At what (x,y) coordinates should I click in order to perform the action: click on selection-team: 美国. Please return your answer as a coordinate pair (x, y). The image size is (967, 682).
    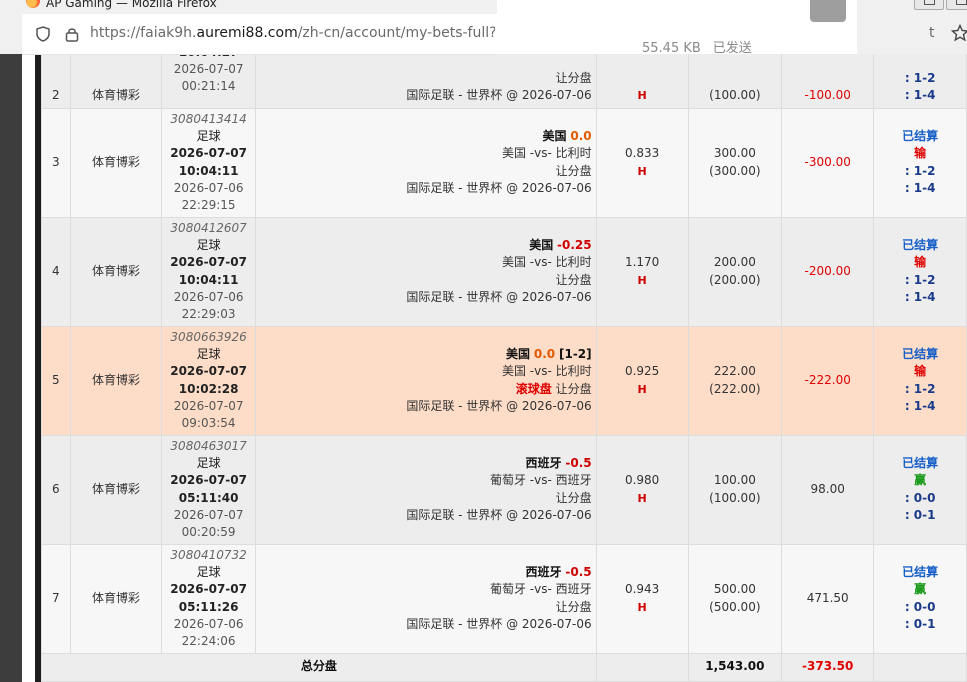
    Looking at the image, I should click on (541, 245).